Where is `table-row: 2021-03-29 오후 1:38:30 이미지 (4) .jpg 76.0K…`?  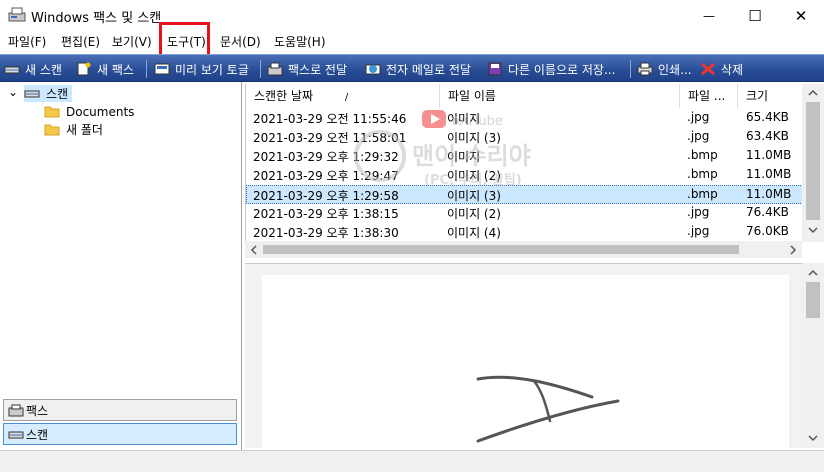 table-row: 2021-03-29 오후 1:38:30 이미지 (4) .jpg 76.0K… is located at coordinates (524, 232).